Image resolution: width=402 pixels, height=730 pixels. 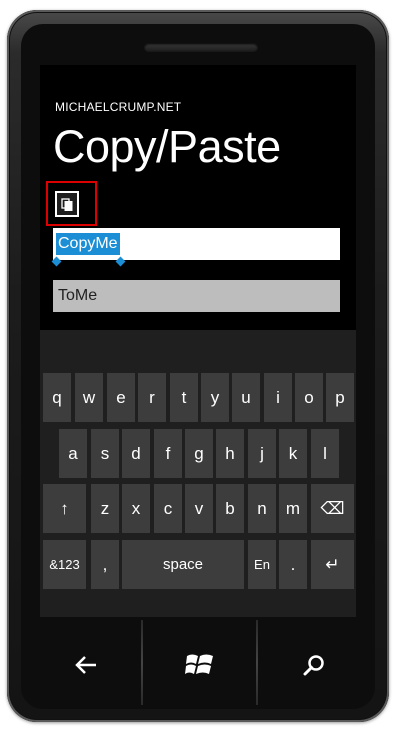 I want to click on key-g: g, so click(x=199, y=453).